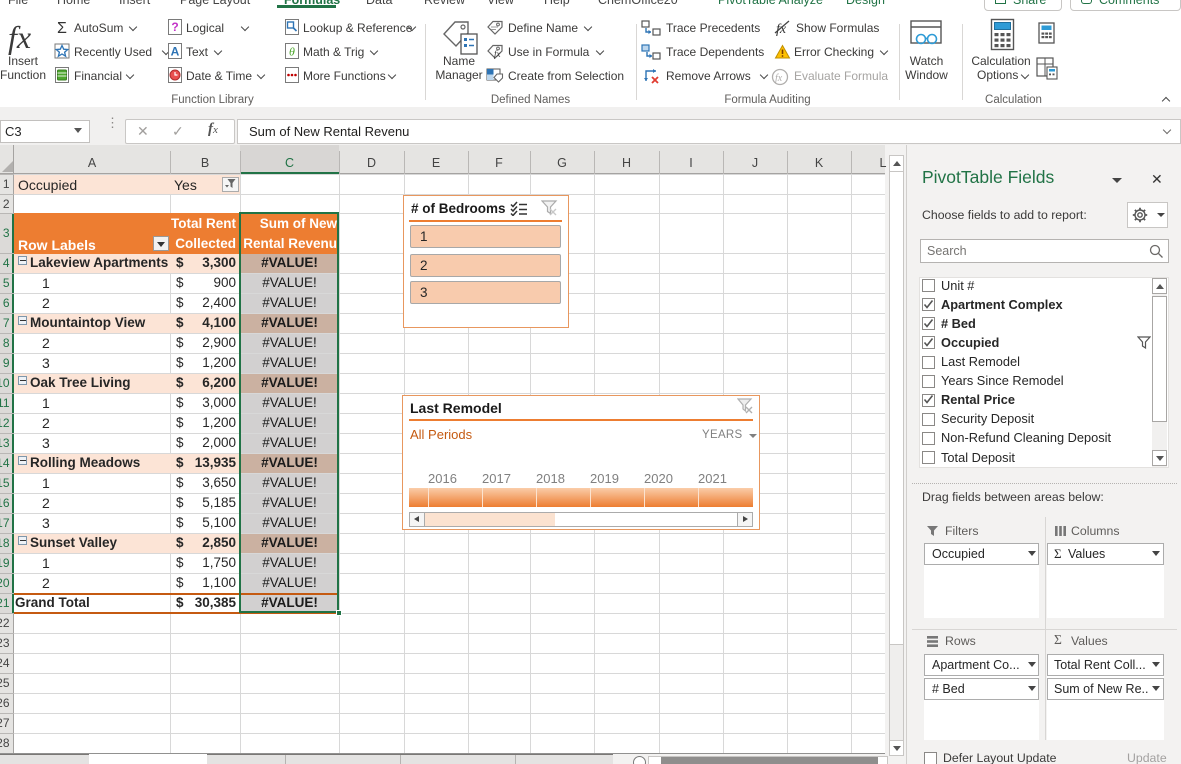 Image resolution: width=1181 pixels, height=764 pixels. I want to click on svg-text: Σ, so click(62, 27).